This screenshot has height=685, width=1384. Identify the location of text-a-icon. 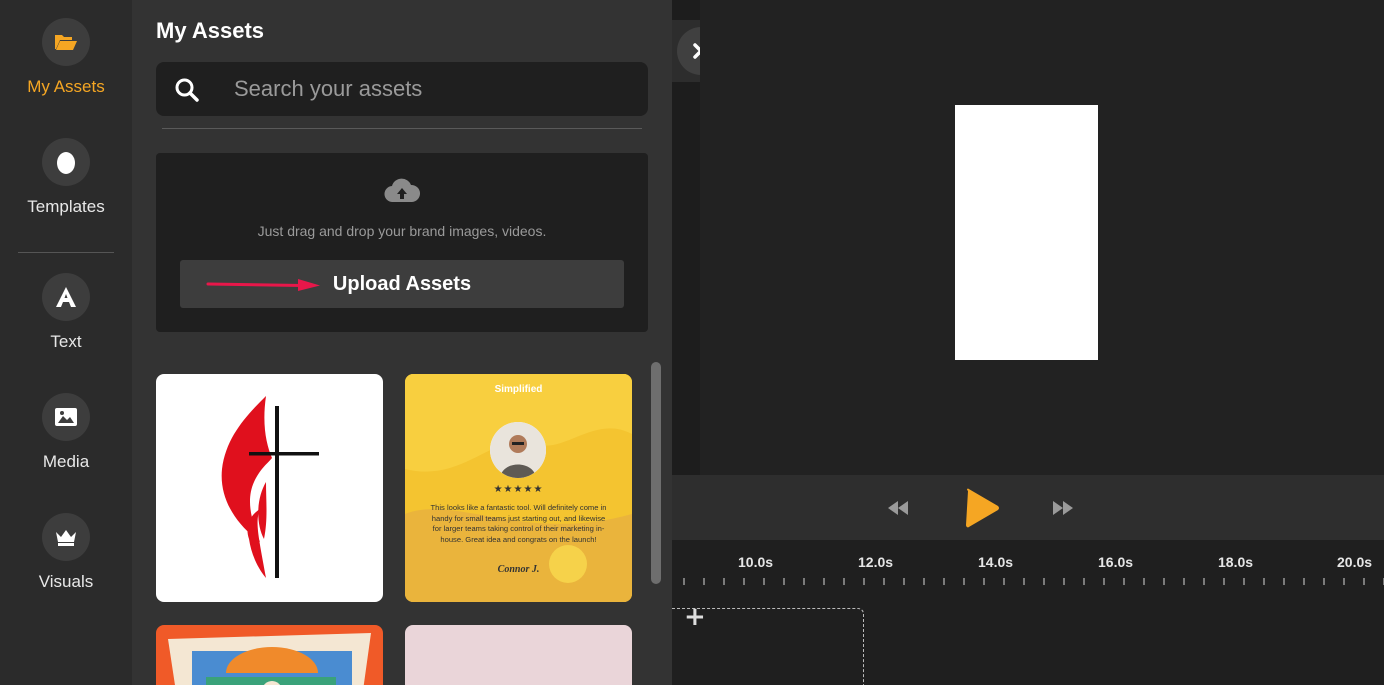
(66, 297).